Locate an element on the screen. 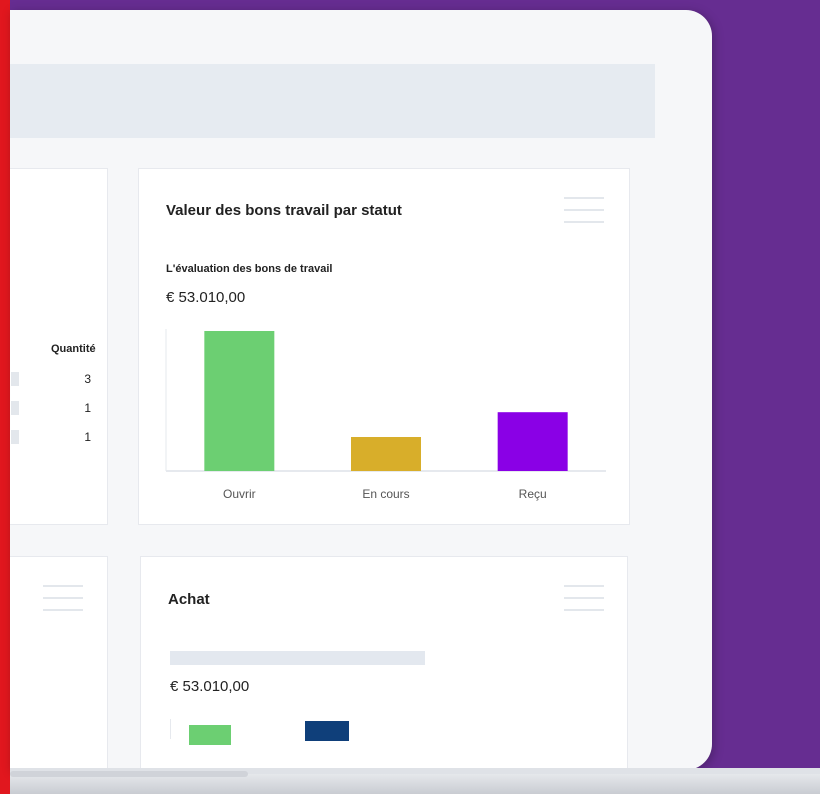 This screenshot has width=820, height=794. bar-green is located at coordinates (210, 735).